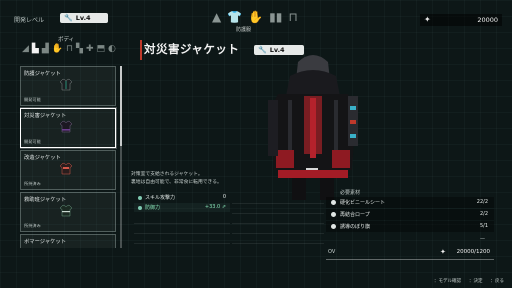 The width and height of the screenshot is (512, 288). I want to click on stats-panel: スキル攻撃力 0 防御力 +33.0 ⇗, so click(182, 221).